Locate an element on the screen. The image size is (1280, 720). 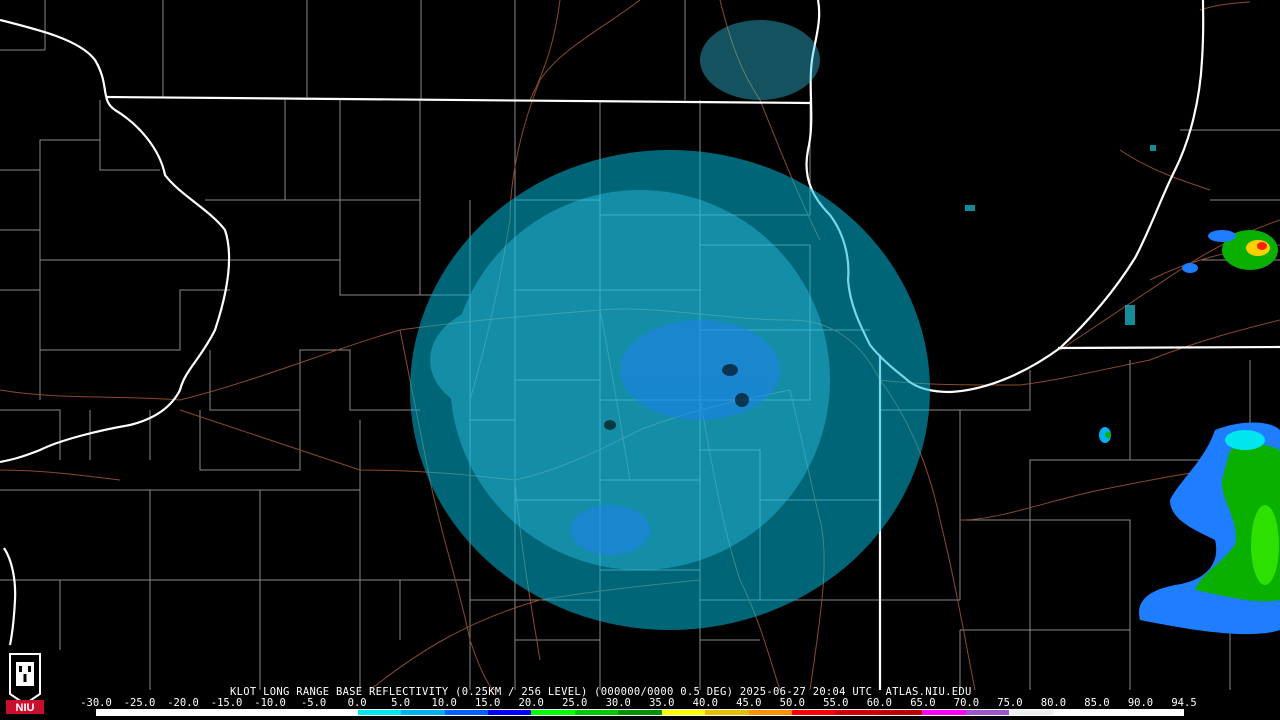
svg-text: NIU is located at coordinates (25, 708).